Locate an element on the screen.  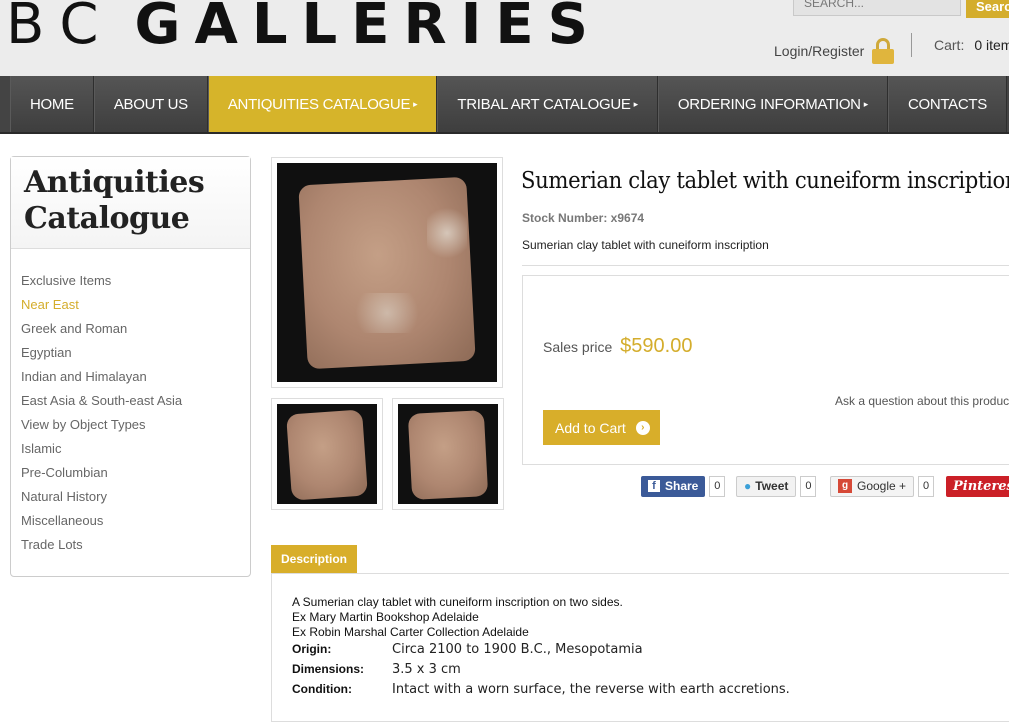
pinterest-button: Pinterest is located at coordinates (977, 486).